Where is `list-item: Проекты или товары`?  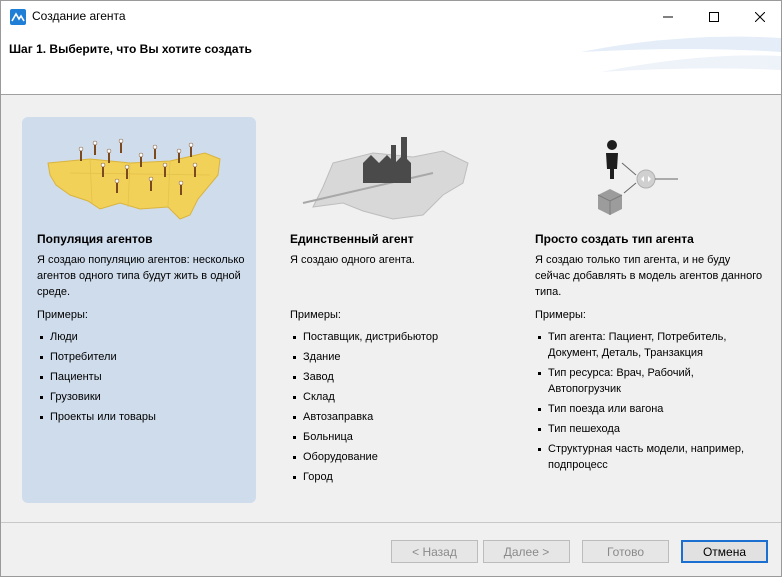 list-item: Проекты или товары is located at coordinates (149, 417).